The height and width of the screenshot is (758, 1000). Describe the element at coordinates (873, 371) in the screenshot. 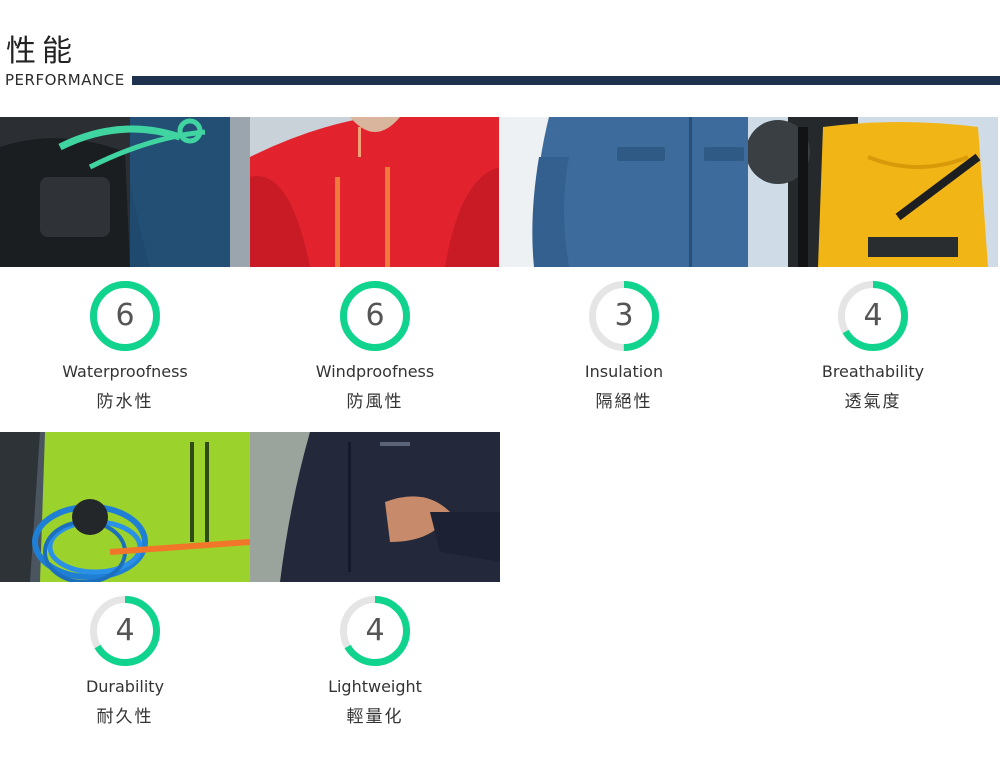

I see `feature-label-en: Breathability` at that location.